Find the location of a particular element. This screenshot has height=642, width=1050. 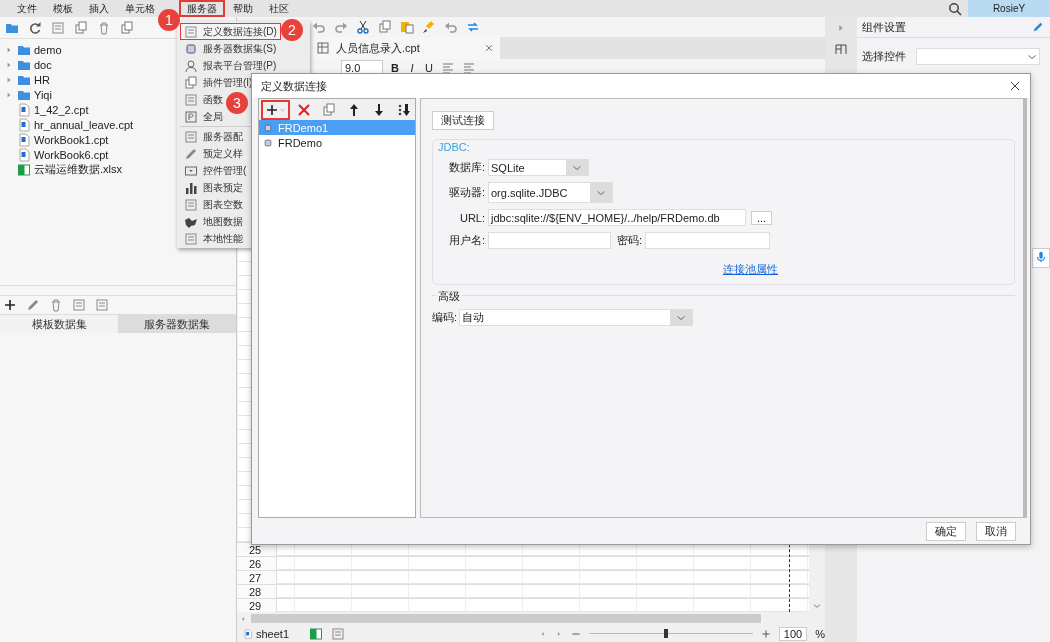

scrollbar-thumb is located at coordinates (506, 618).